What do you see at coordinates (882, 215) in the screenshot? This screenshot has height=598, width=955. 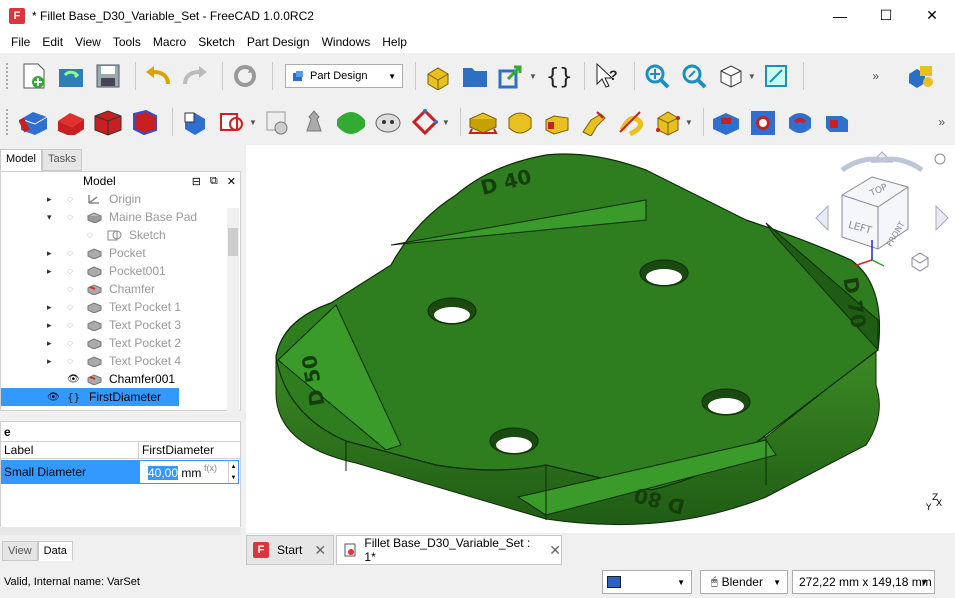 I see `navigation-cube: TOP LEFT FRONT` at bounding box center [882, 215].